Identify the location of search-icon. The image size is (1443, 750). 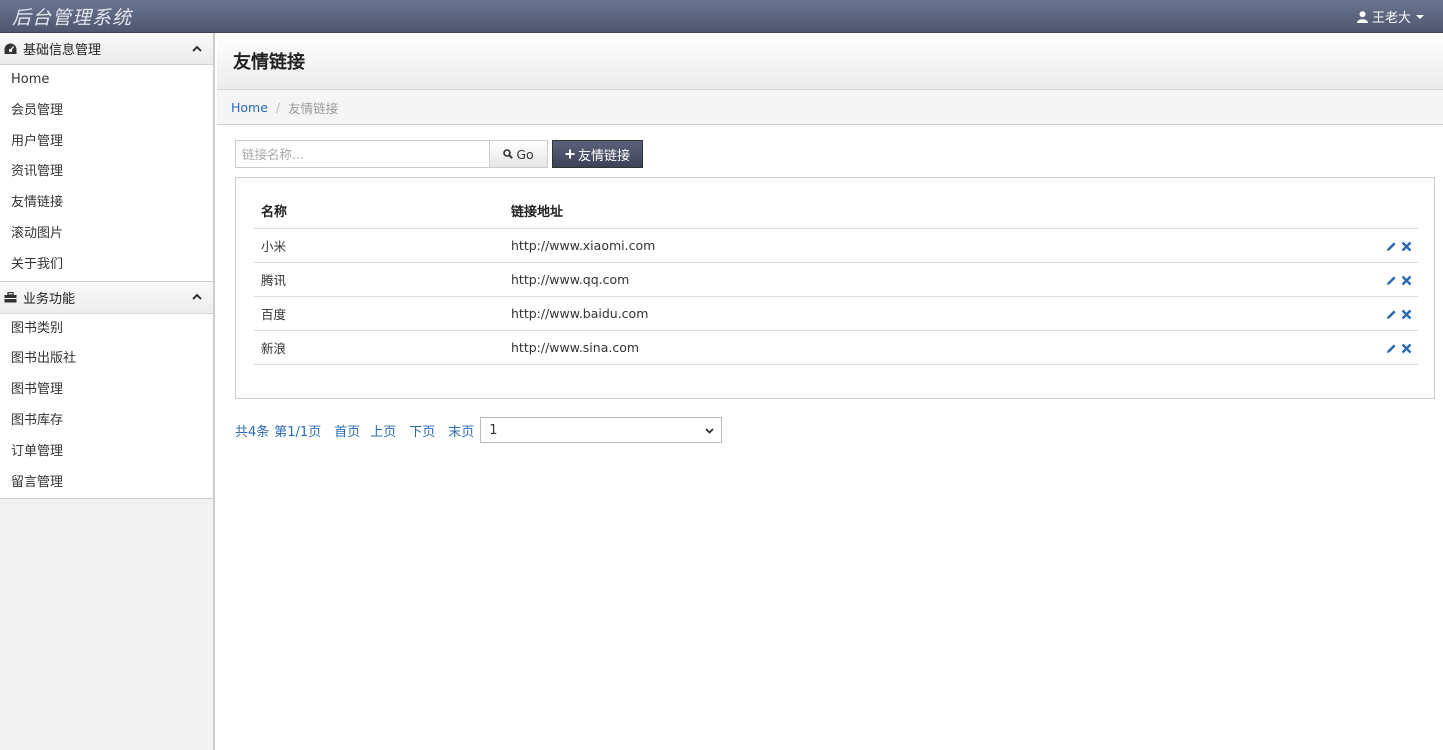
(508, 154).